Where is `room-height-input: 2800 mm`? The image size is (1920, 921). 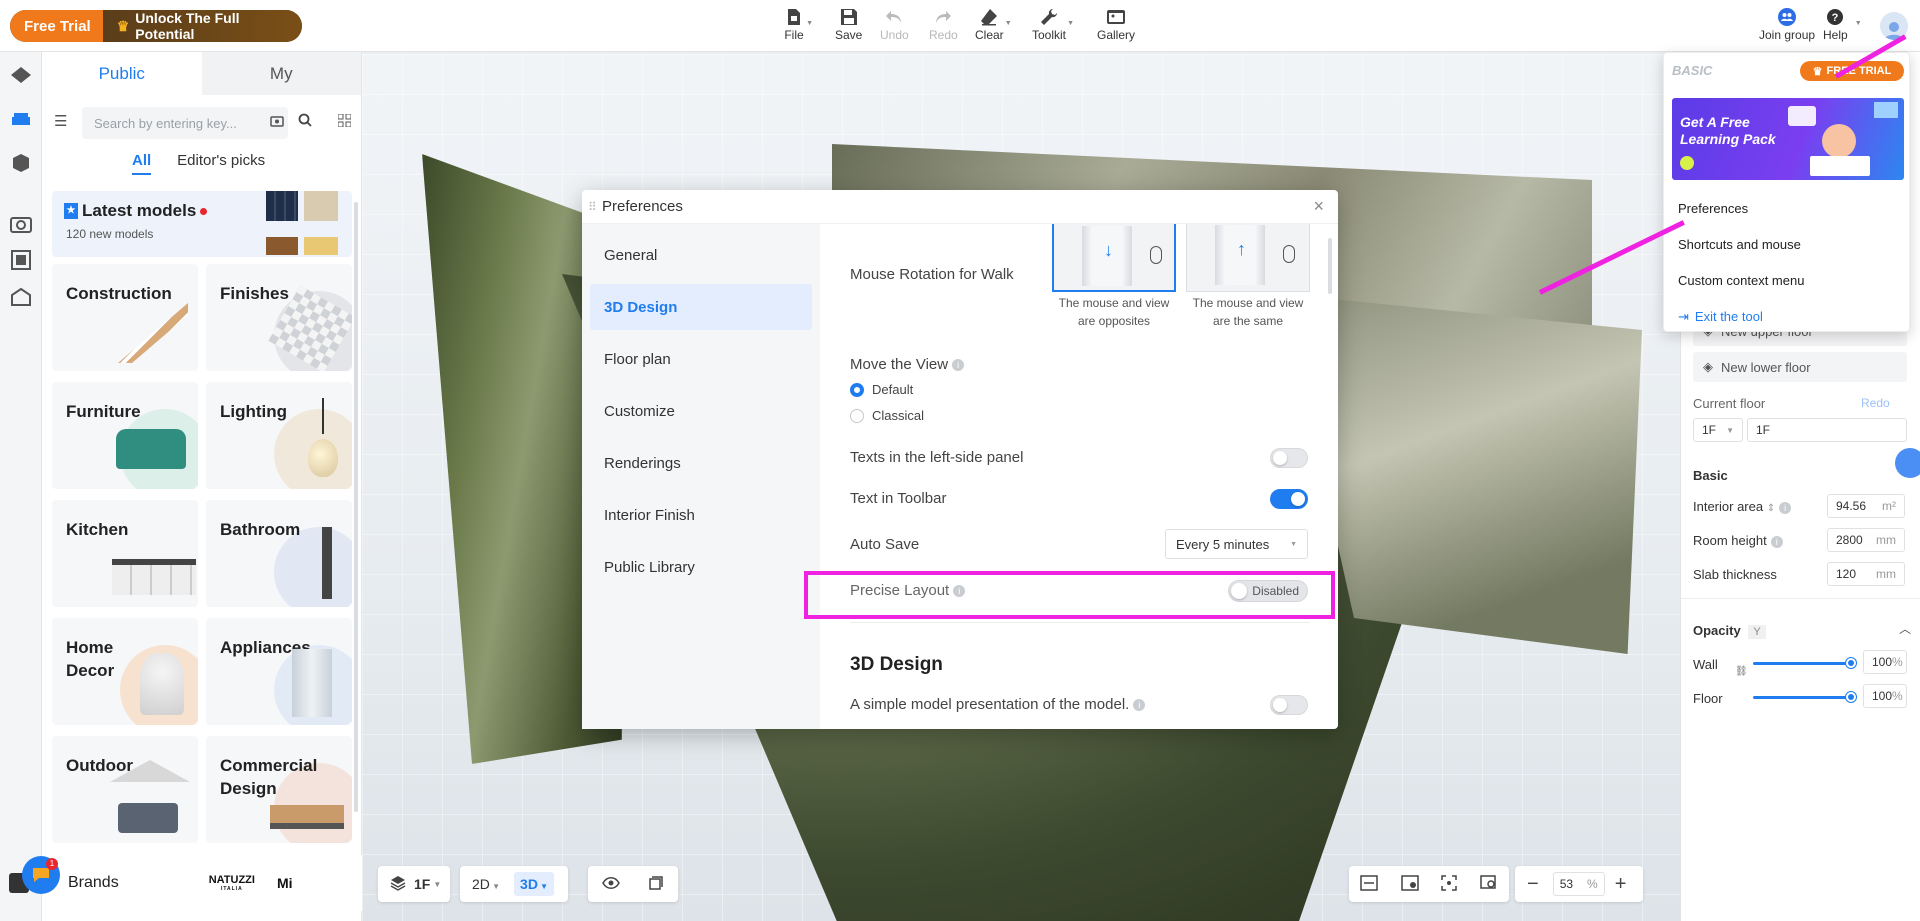 room-height-input: 2800 mm is located at coordinates (1866, 540).